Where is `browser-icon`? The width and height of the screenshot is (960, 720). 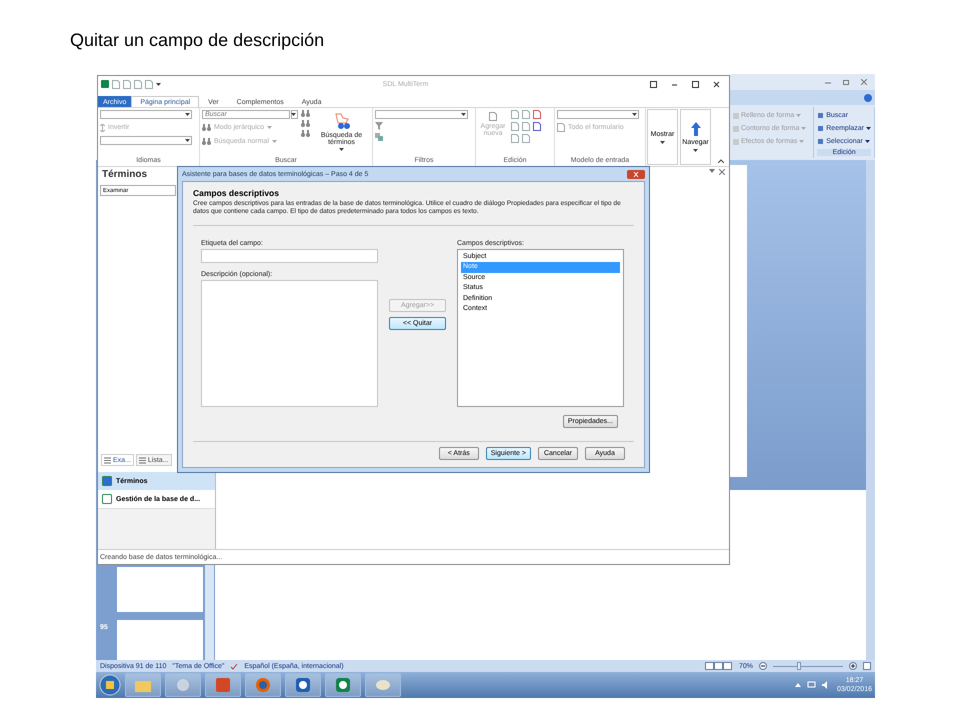 browser-icon is located at coordinates (263, 685).